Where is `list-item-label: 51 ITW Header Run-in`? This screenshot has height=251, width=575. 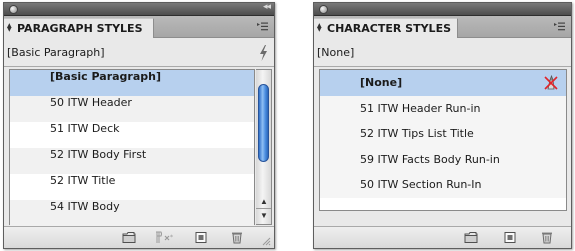 list-item-label: 51 ITW Header Run-in is located at coordinates (420, 108).